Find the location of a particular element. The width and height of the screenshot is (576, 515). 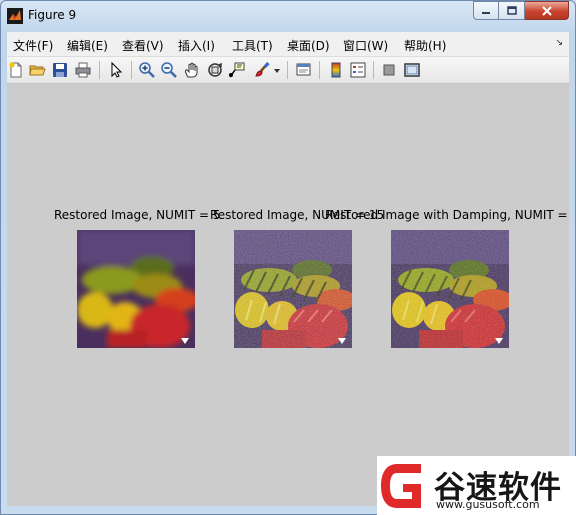

close-button is located at coordinates (547, 10).